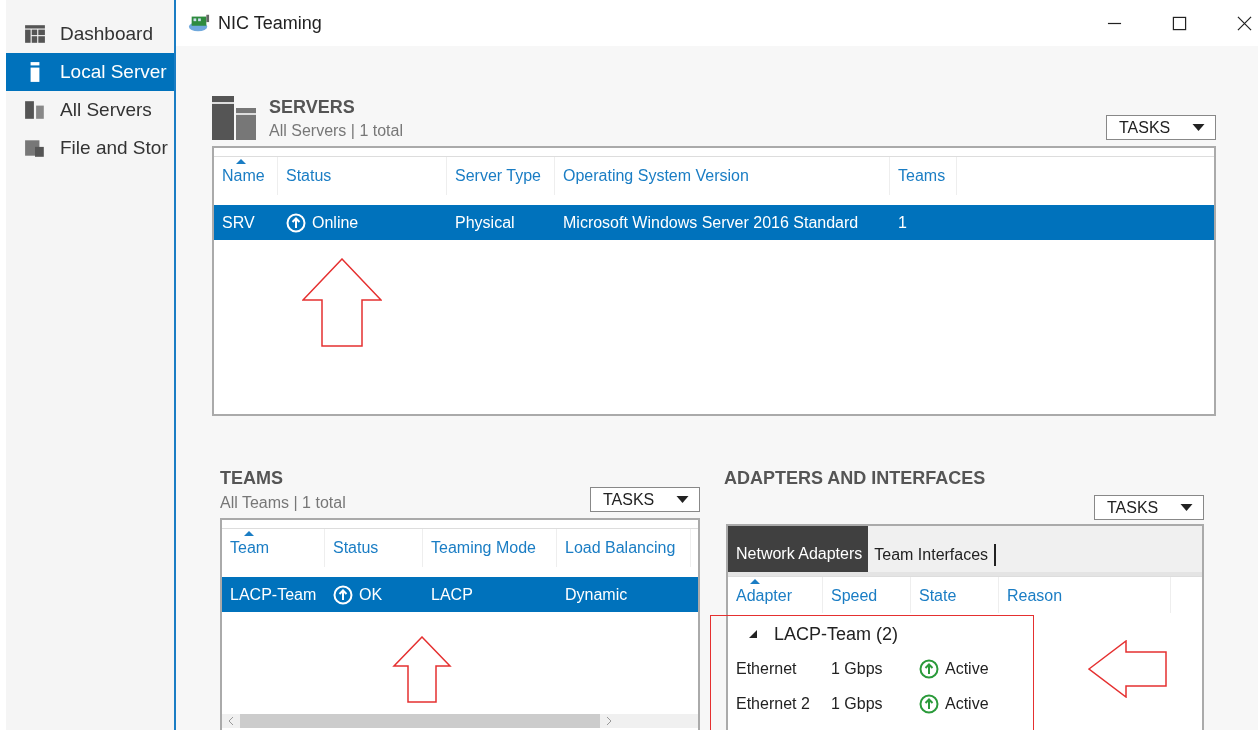  I want to click on section-subtitle: All Teams | 1 total, so click(283, 503).